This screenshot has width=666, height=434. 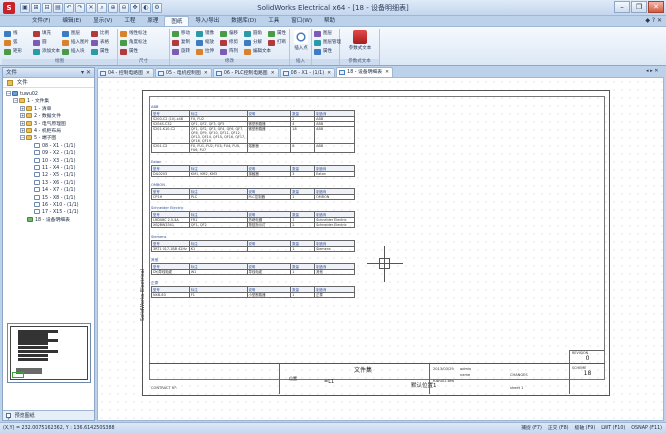 I want to click on ribbon-button: 缩放, so click(x=205, y=43).